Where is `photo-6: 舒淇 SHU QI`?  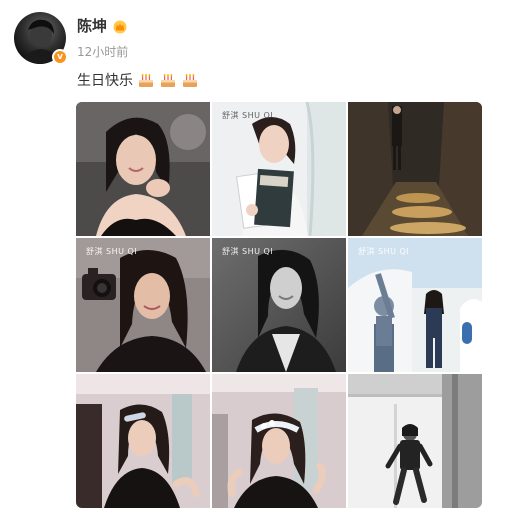 photo-6: 舒淇 SHU QI is located at coordinates (415, 305).